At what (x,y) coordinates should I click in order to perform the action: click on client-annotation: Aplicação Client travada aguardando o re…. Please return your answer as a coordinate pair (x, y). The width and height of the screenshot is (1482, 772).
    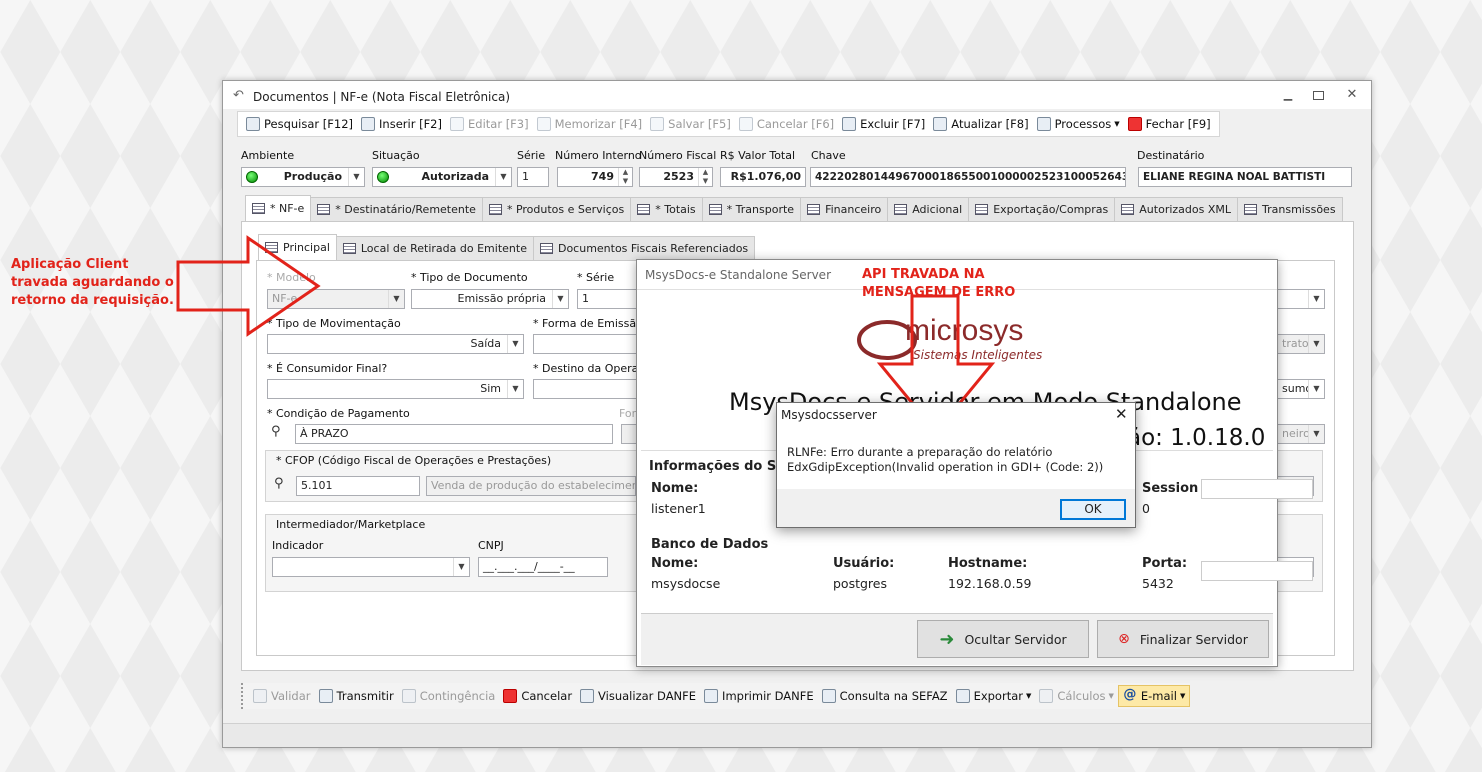
    Looking at the image, I should click on (92, 283).